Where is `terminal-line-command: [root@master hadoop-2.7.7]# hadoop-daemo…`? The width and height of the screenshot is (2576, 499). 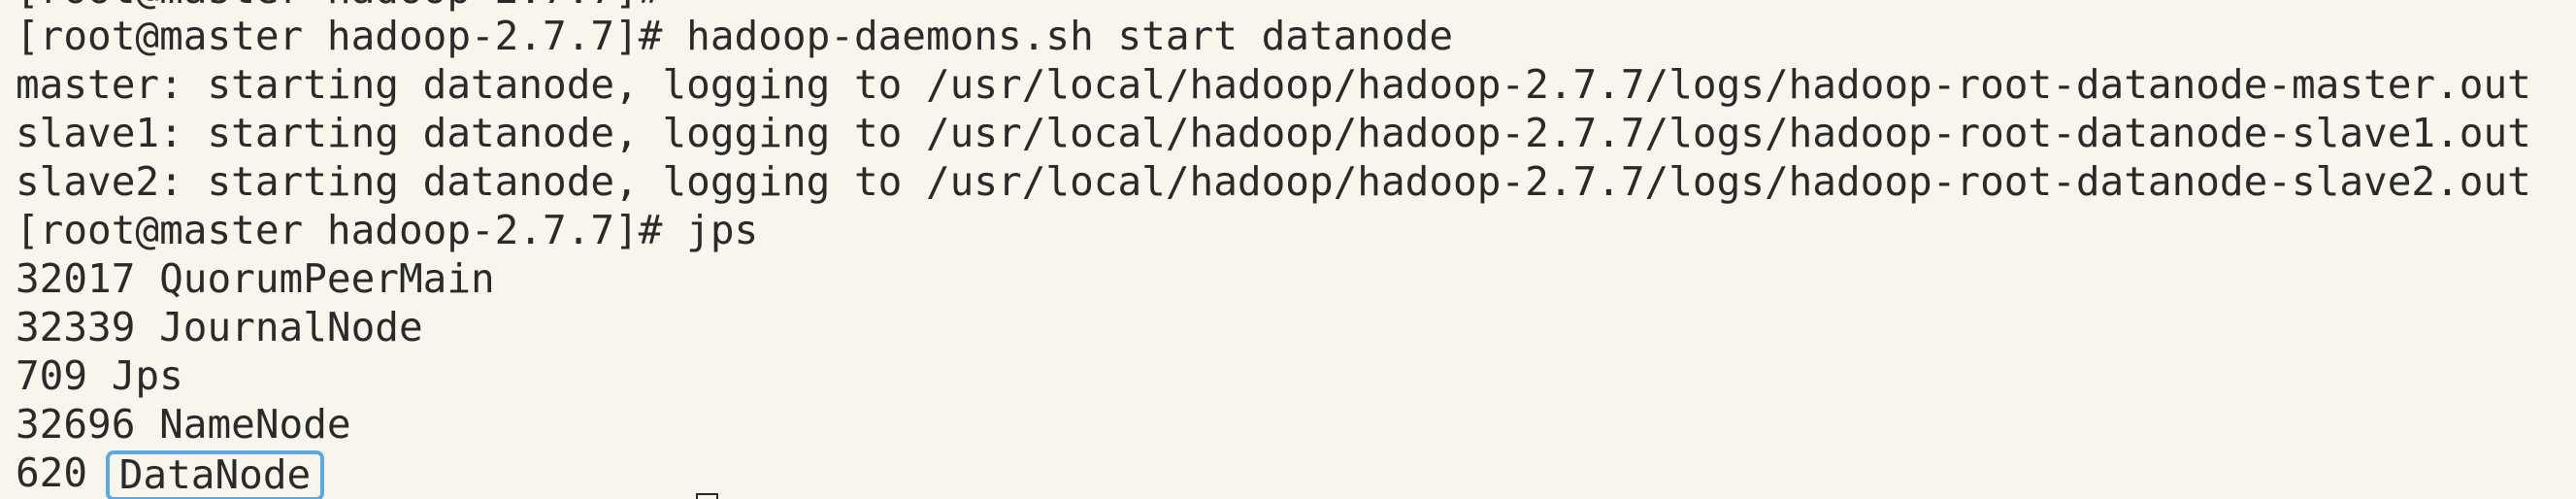 terminal-line-command: [root@master hadoop-2.7.7]# hadoop-daemo… is located at coordinates (735, 36).